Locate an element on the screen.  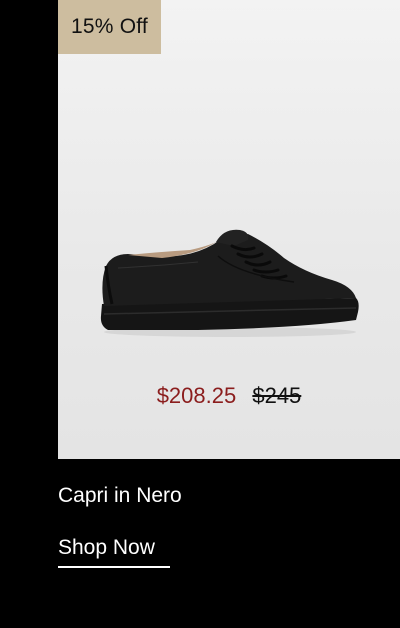
price-row: $208.25 $245 is located at coordinates (229, 396).